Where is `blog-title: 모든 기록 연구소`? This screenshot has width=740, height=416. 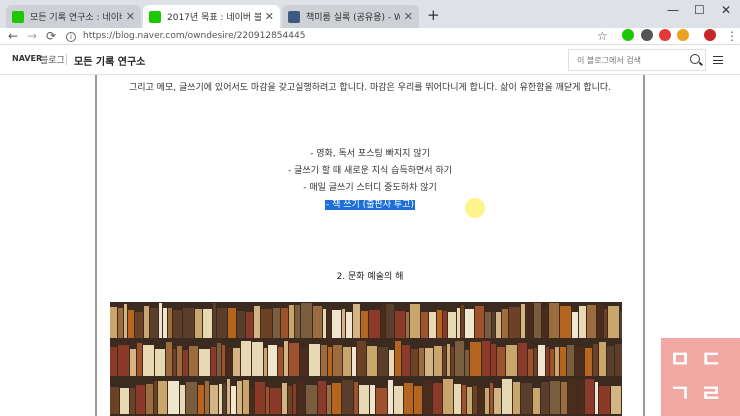
blog-title: 모든 기록 연구소 is located at coordinates (109, 60).